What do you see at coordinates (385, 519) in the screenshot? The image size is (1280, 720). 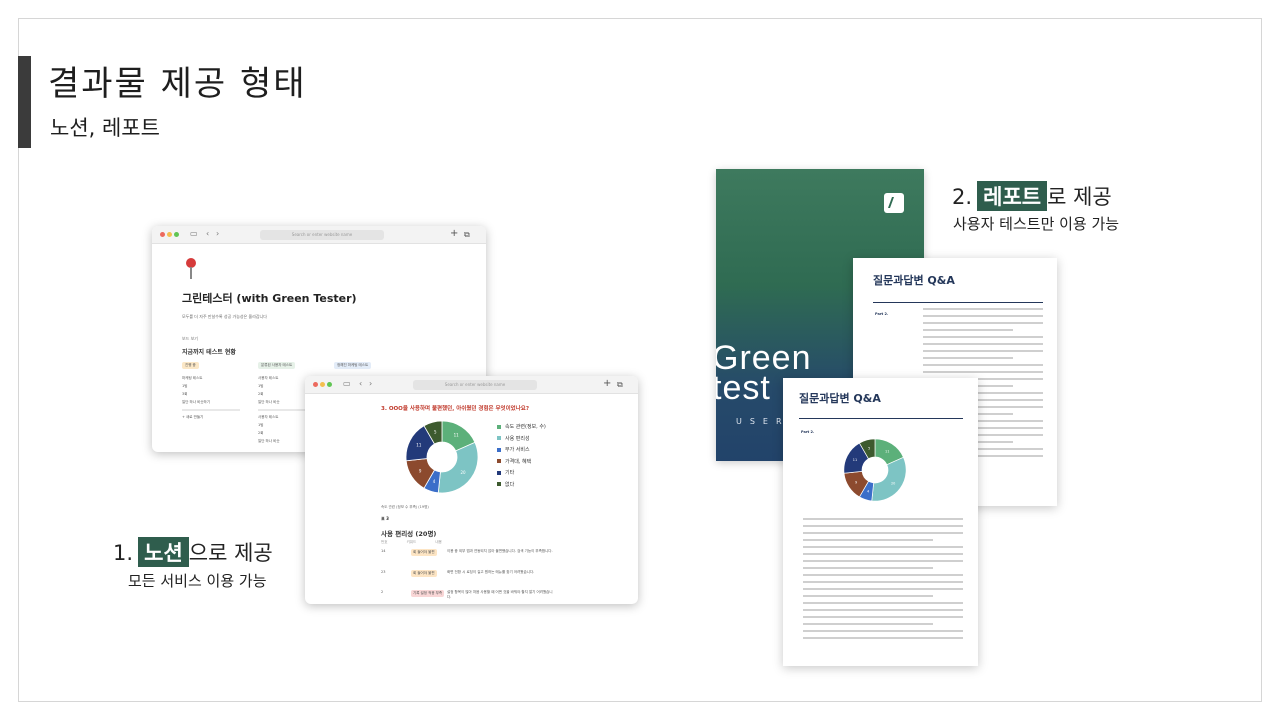 I see `table-tab: 표 3` at bounding box center [385, 519].